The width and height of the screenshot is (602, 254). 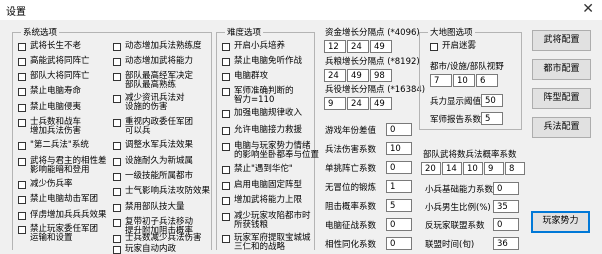 What do you see at coordinates (245, 76) in the screenshot?
I see `option-checkbox: 电脑群攻` at bounding box center [245, 76].